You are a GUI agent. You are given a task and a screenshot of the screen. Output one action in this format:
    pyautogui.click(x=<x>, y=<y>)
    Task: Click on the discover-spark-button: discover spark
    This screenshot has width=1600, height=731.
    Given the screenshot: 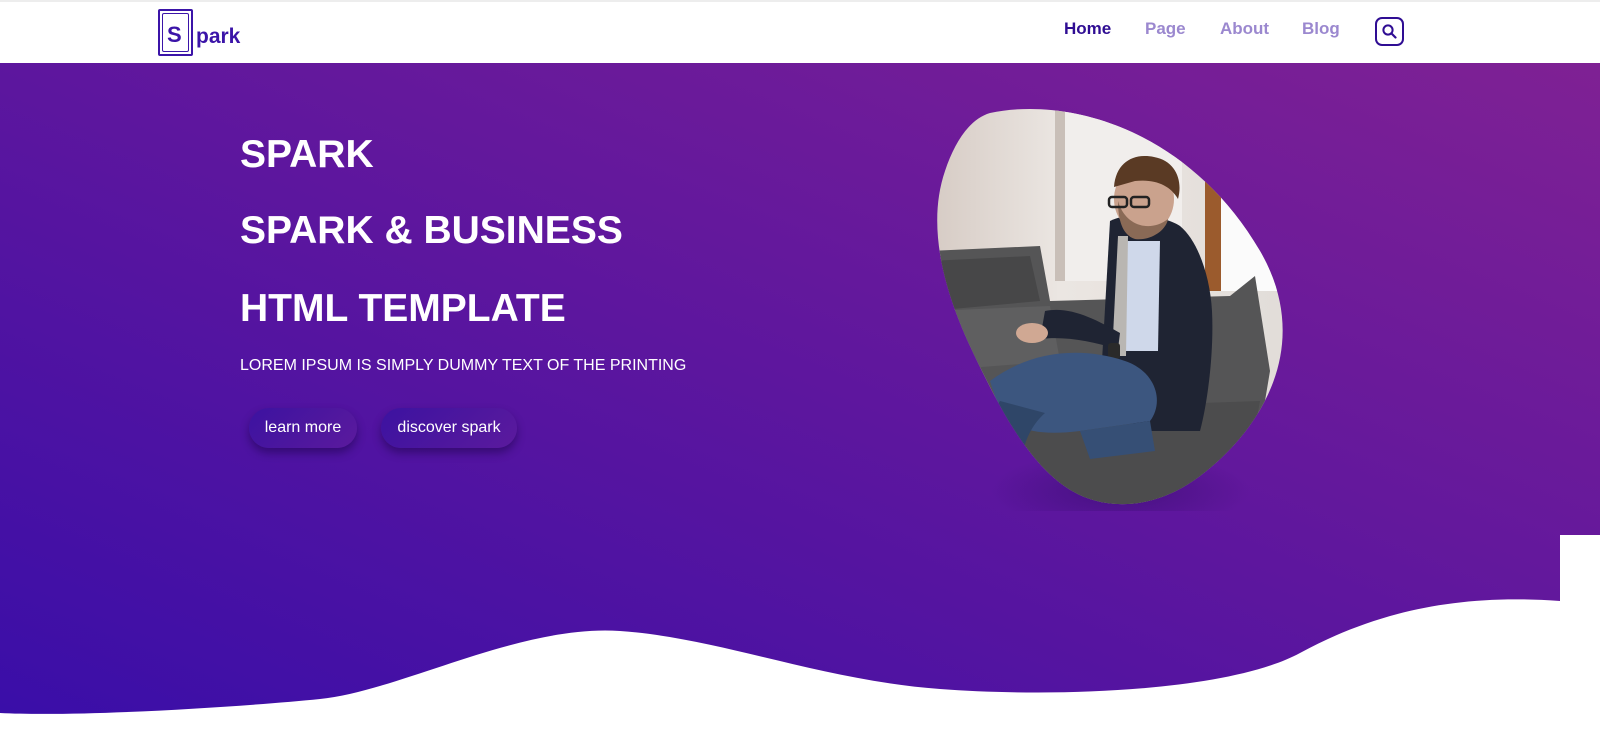 What is the action you would take?
    pyautogui.click(x=449, y=428)
    